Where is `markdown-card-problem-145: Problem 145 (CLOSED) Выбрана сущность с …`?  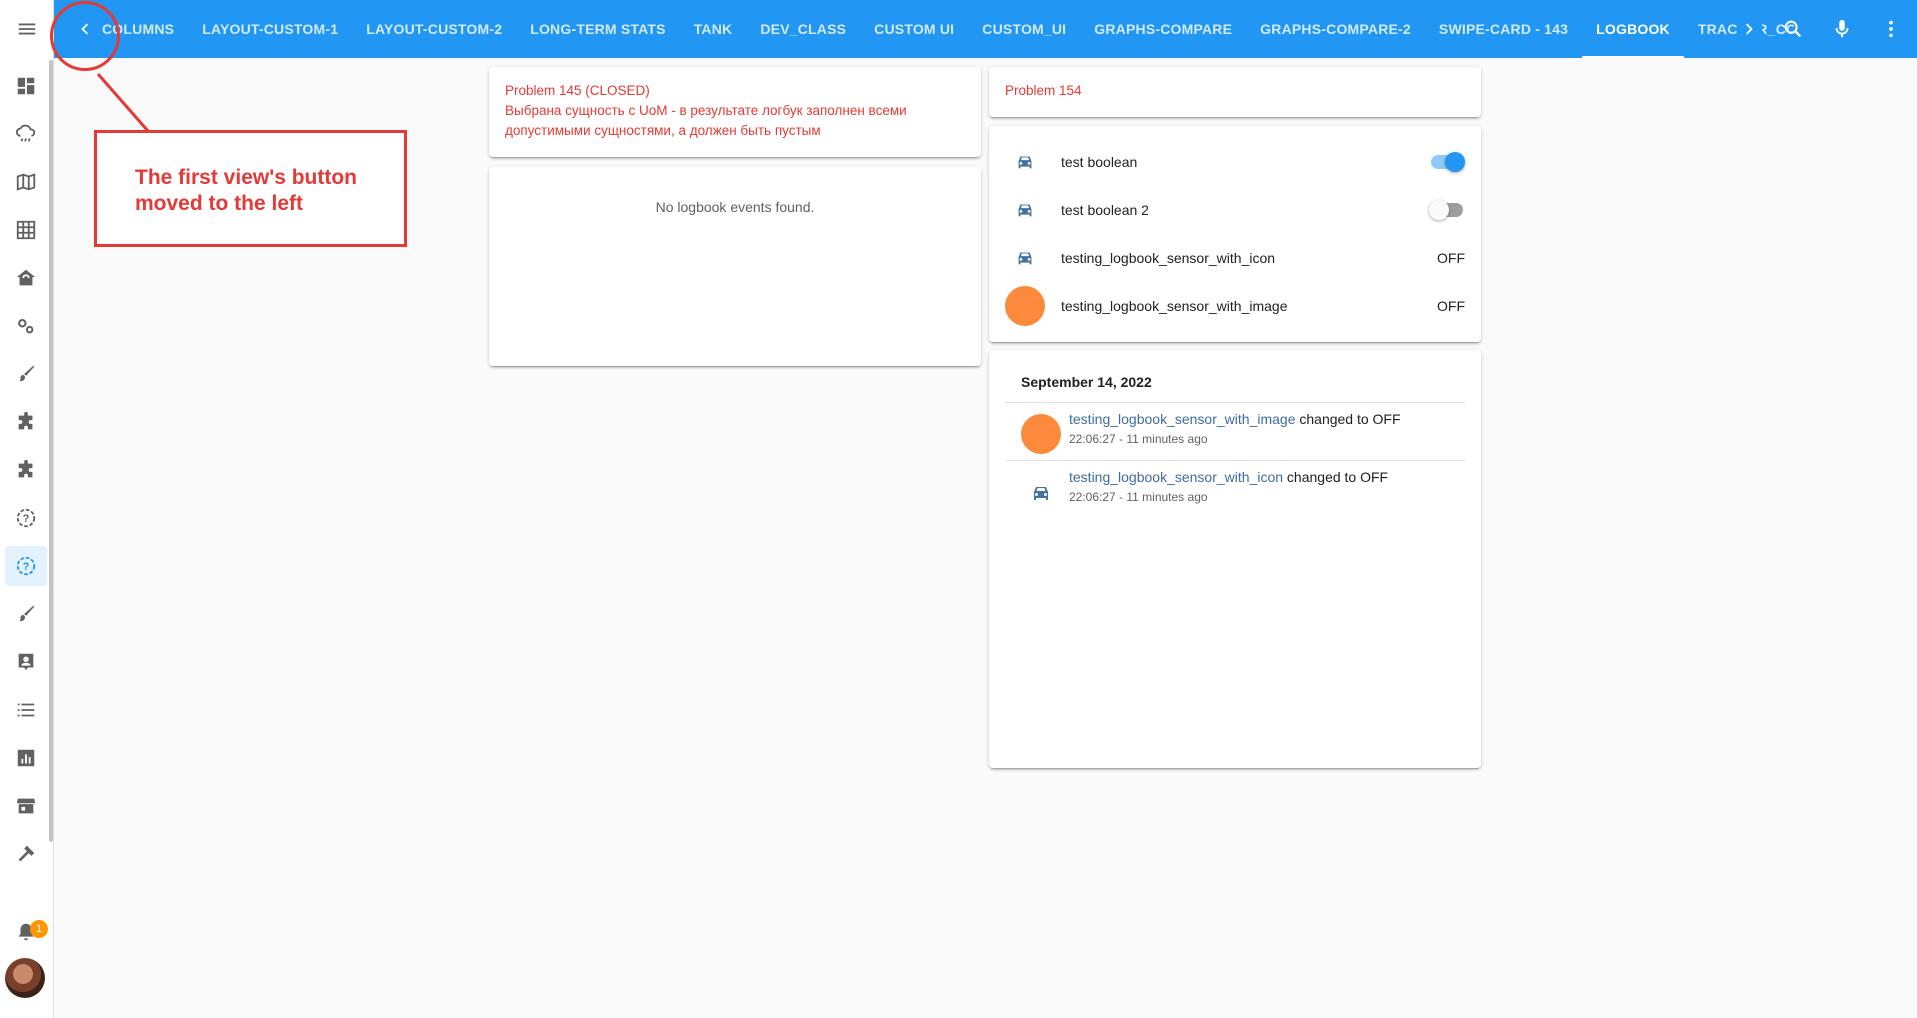 markdown-card-problem-145: Problem 145 (CLOSED) Выбрана сущность с … is located at coordinates (735, 112).